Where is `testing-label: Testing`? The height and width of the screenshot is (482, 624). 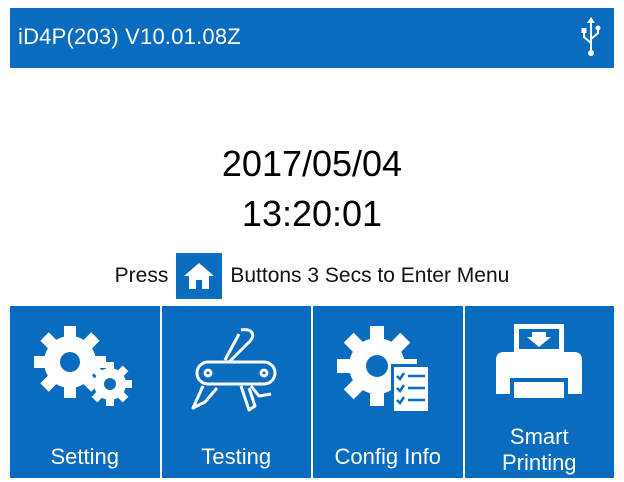 testing-label: Testing is located at coordinates (236, 456).